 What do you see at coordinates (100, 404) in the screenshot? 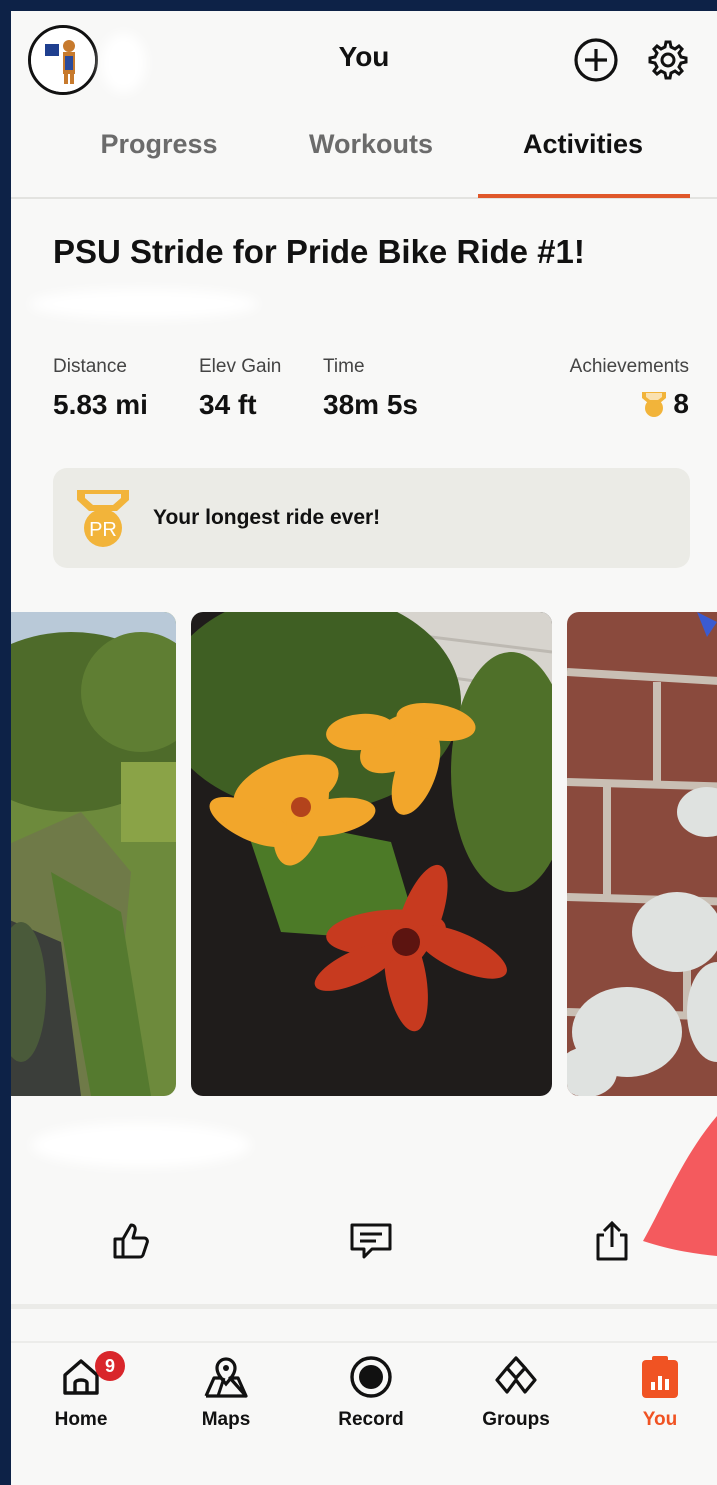
I see `stat-distance-value: 5.83 mi` at bounding box center [100, 404].